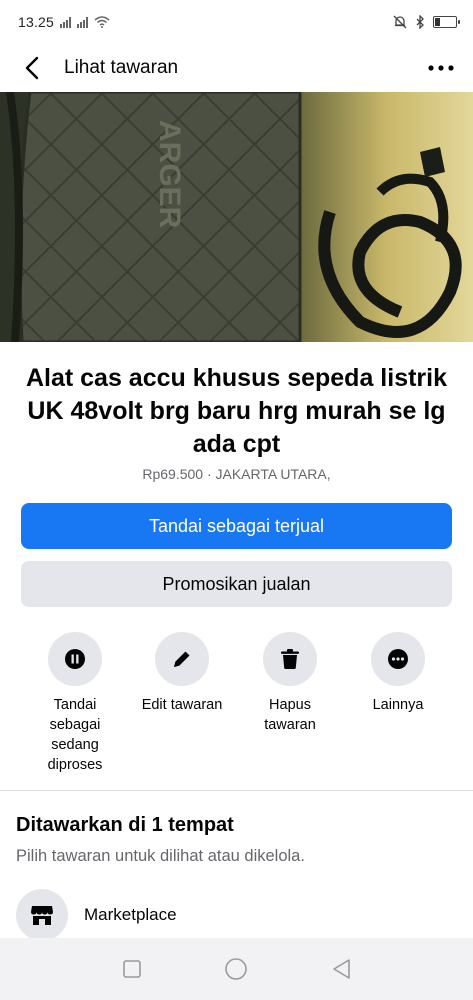 The width and height of the screenshot is (473, 1000). I want to click on mark-pending-button, so click(75, 659).